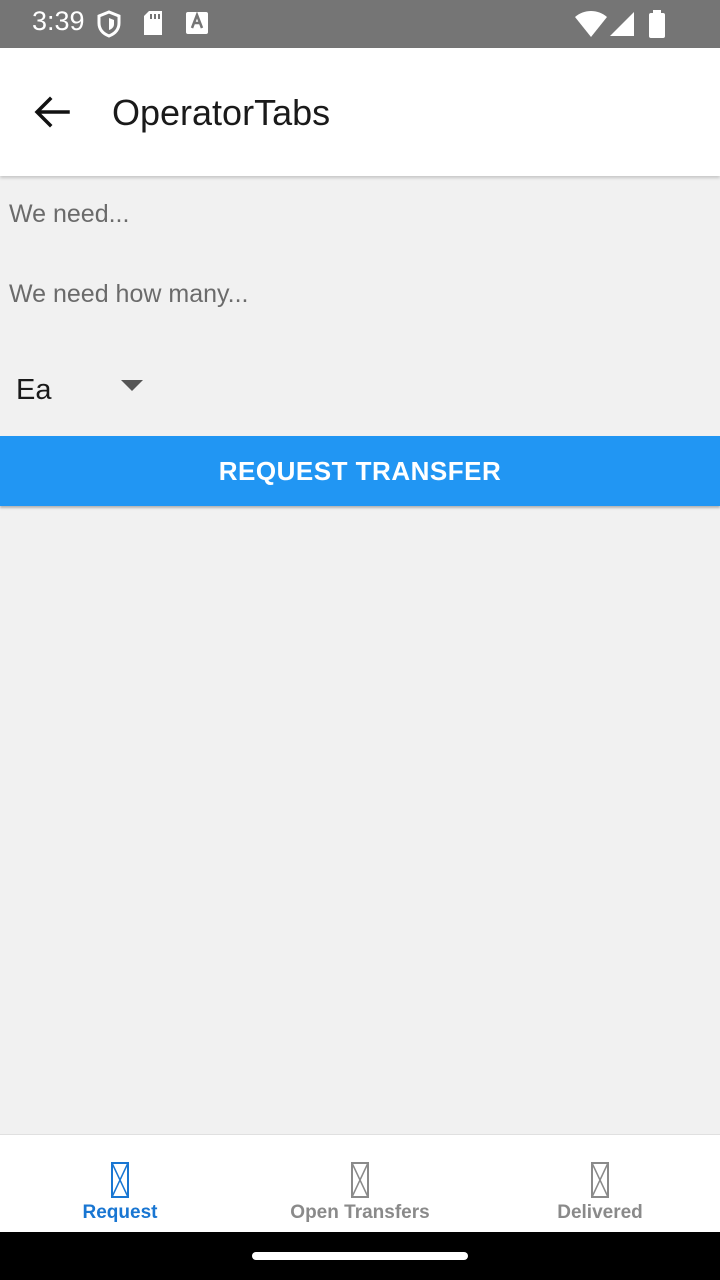 The height and width of the screenshot is (1280, 720). I want to click on sd-card-icon, so click(153, 23).